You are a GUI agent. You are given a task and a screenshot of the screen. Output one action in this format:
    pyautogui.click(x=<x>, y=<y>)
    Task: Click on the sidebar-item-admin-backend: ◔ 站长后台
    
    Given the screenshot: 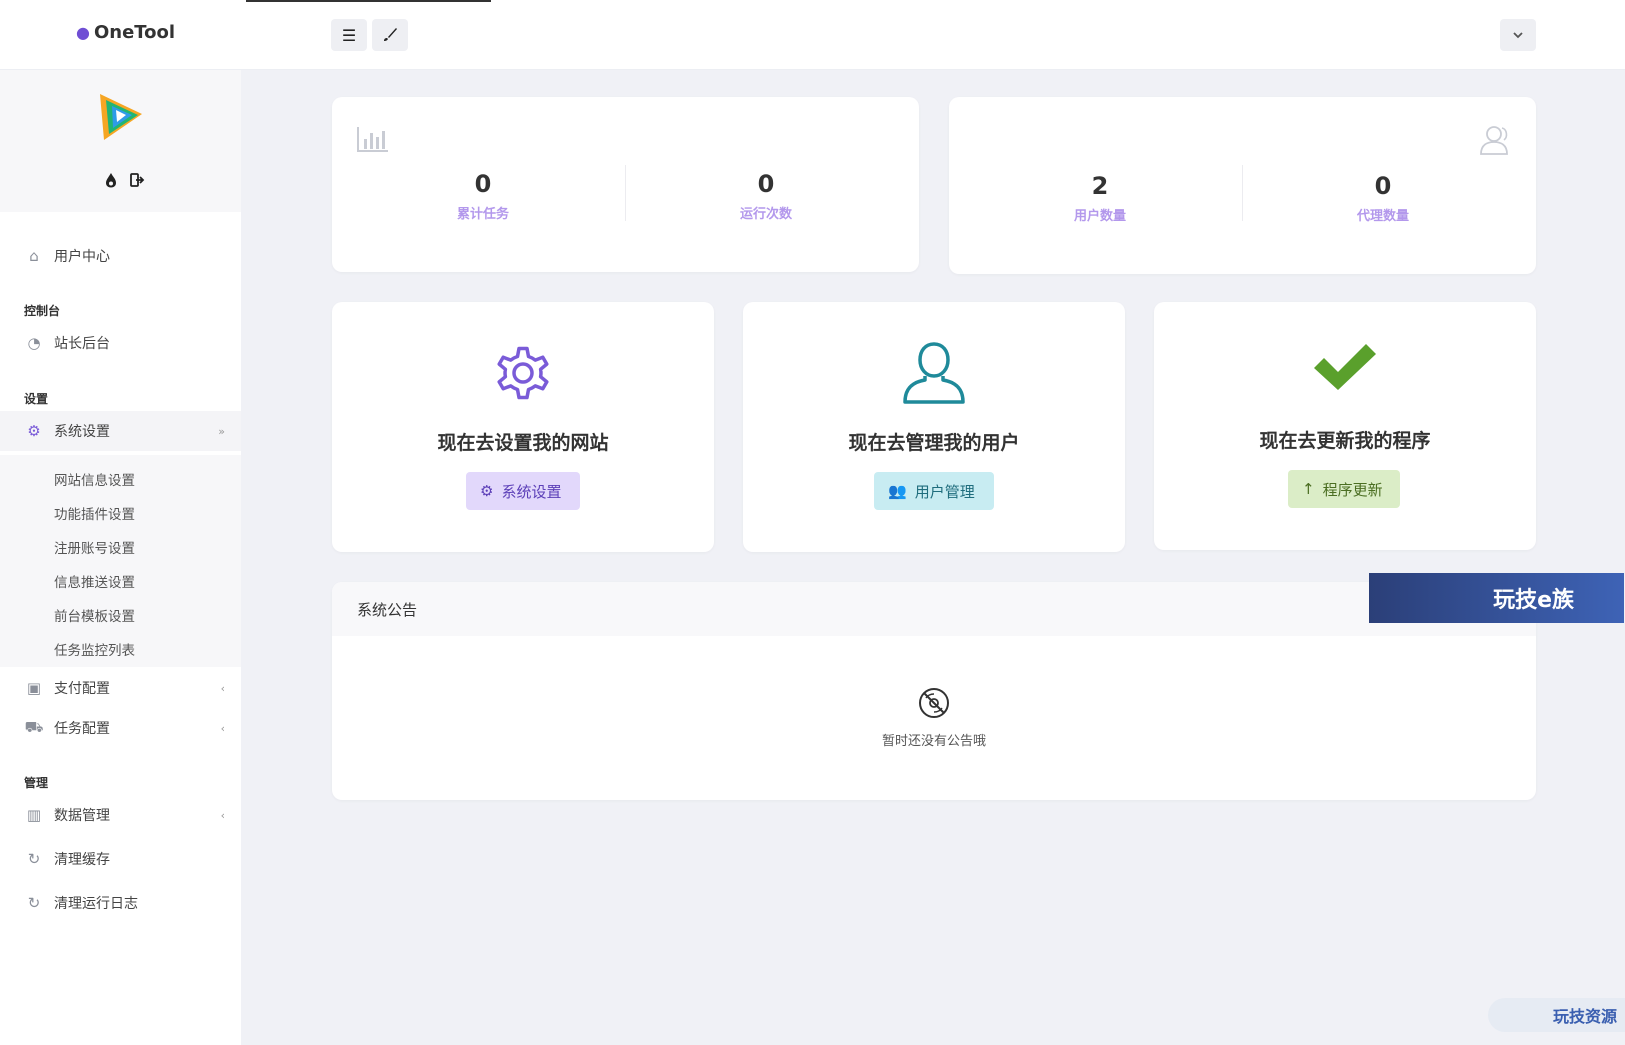 What is the action you would take?
    pyautogui.click(x=120, y=343)
    